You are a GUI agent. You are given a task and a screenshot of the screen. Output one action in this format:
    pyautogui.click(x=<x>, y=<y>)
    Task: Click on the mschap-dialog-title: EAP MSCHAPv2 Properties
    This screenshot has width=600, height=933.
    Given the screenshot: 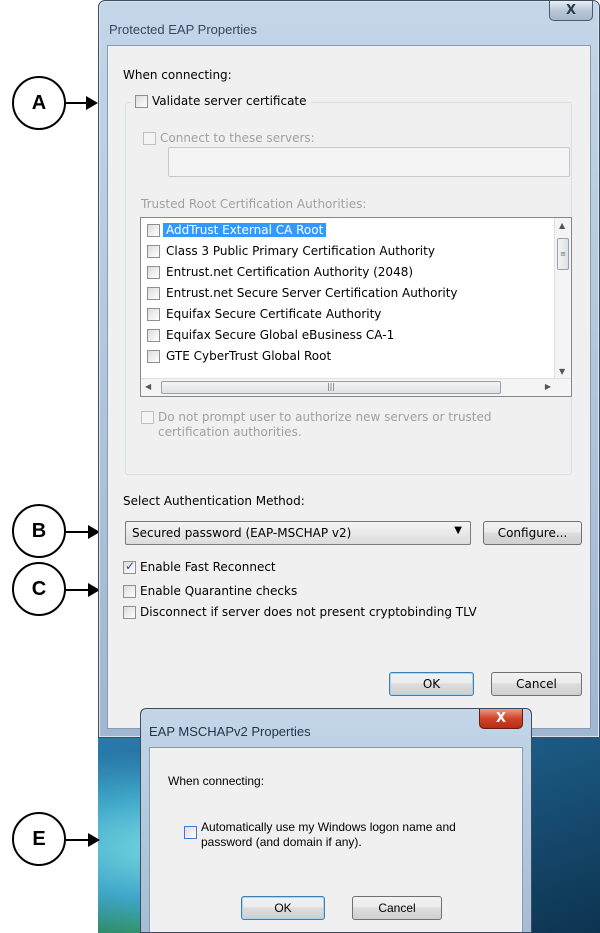 What is the action you would take?
    pyautogui.click(x=230, y=731)
    